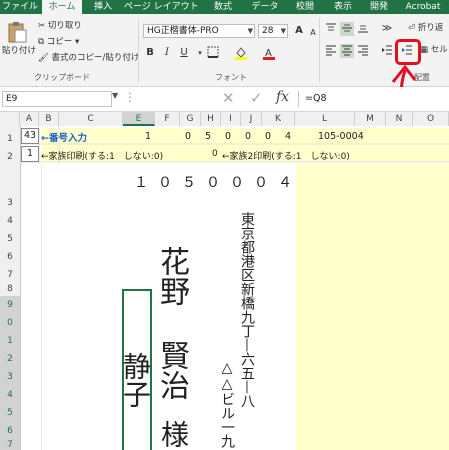 This screenshot has height=450, width=449. Describe the element at coordinates (115, 95) in the screenshot. I see `name-box-dropdown-icon: ▼` at that location.